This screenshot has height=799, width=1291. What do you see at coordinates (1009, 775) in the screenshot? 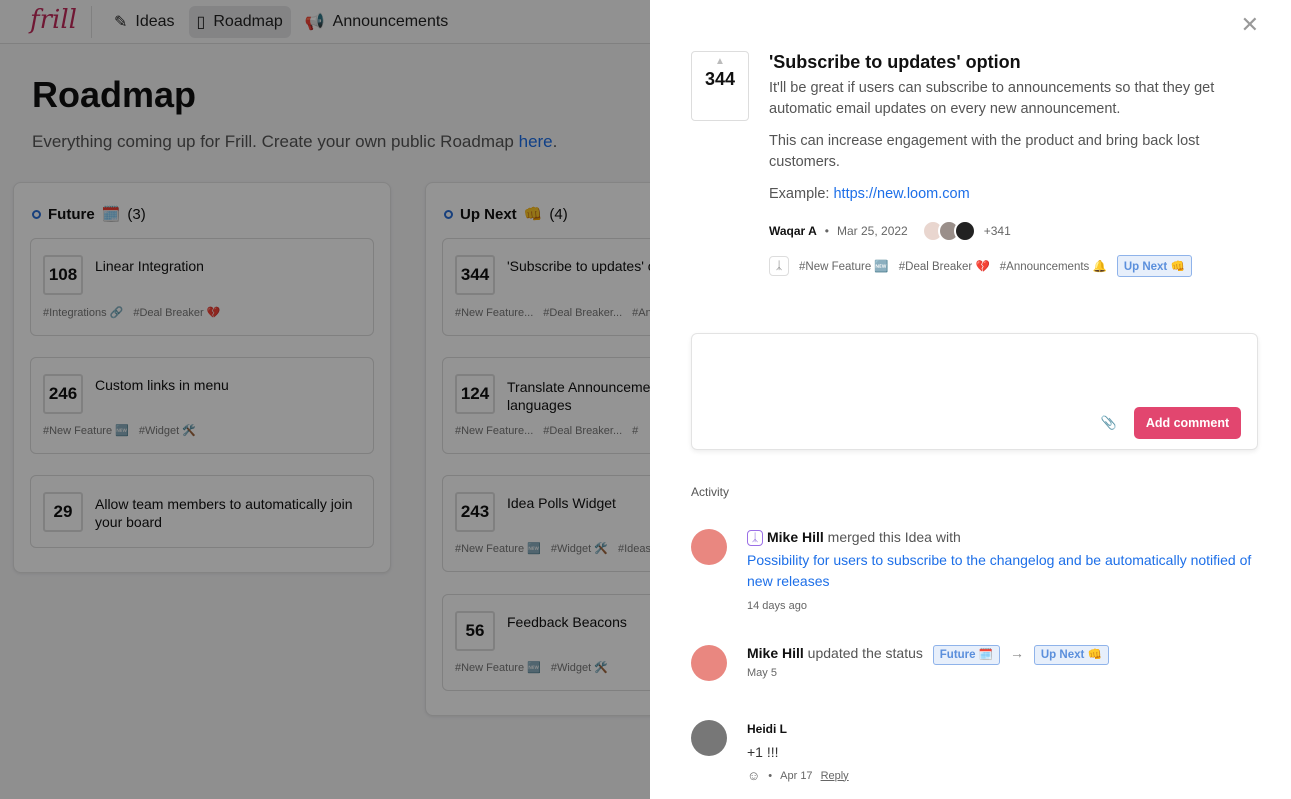
I see `comment-footer: ☺ • Apr 17 Reply` at bounding box center [1009, 775].